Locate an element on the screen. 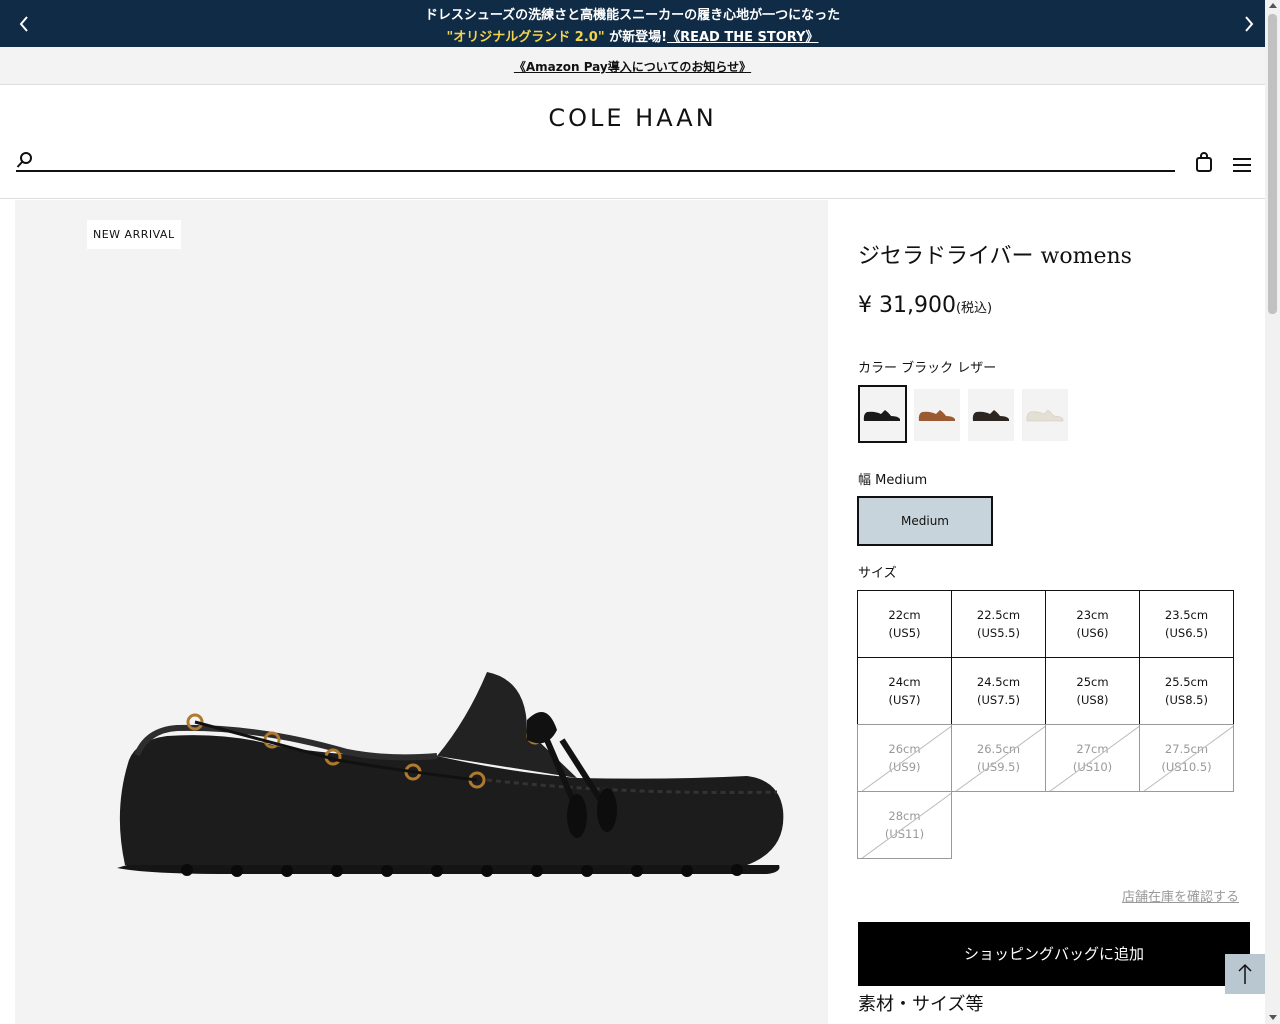 Image resolution: width=1280 pixels, height=1024 pixels. product-title: ジセラドライバー womens is located at coordinates (995, 256).